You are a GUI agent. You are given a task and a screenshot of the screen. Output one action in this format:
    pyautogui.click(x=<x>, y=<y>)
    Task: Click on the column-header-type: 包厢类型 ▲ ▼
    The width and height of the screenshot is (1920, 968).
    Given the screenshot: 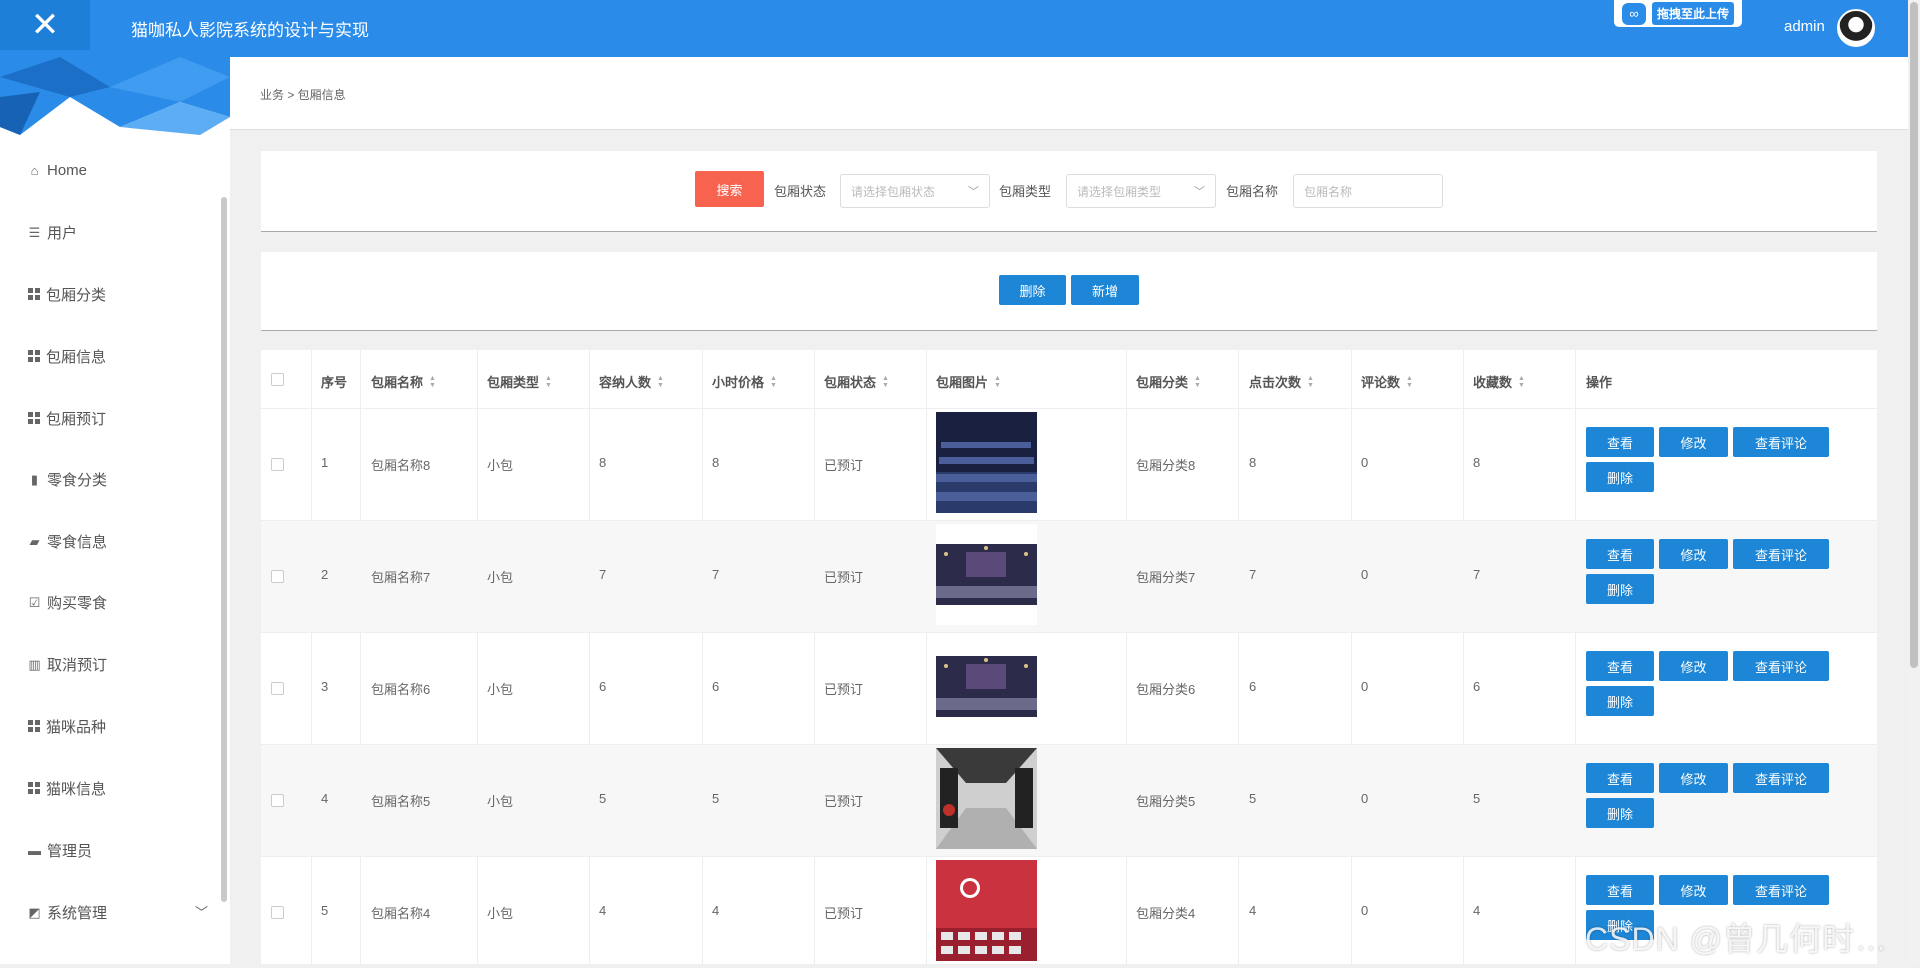 What is the action you would take?
    pyautogui.click(x=519, y=381)
    